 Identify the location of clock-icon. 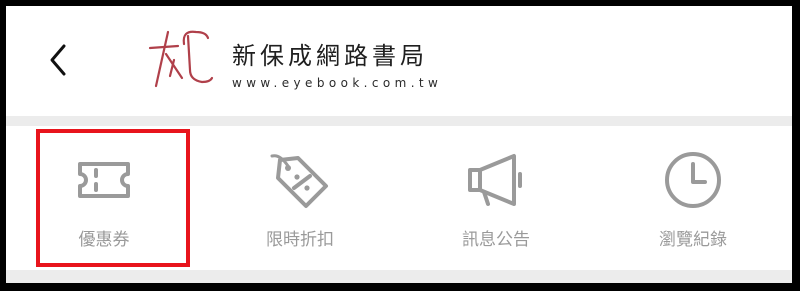
(693, 180).